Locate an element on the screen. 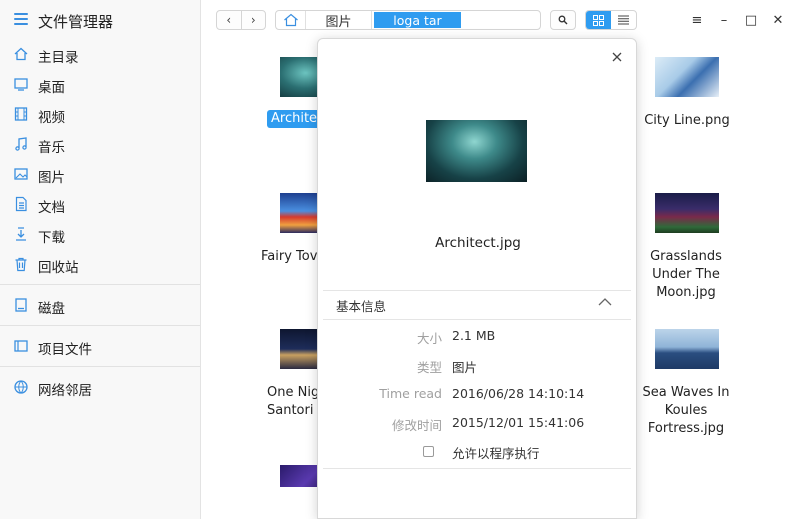 This screenshot has width=800, height=519. dialog-file-name: Architect.jpg is located at coordinates (478, 243).